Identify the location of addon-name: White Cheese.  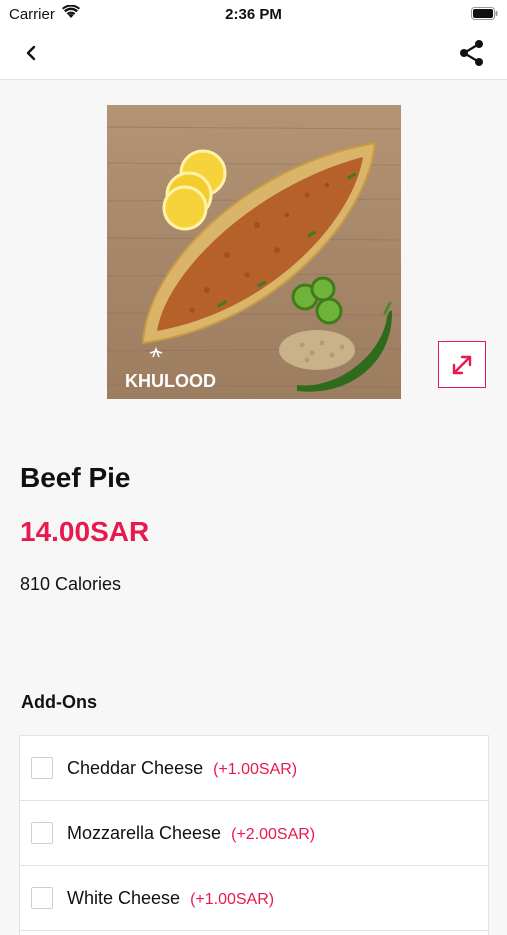
(124, 898).